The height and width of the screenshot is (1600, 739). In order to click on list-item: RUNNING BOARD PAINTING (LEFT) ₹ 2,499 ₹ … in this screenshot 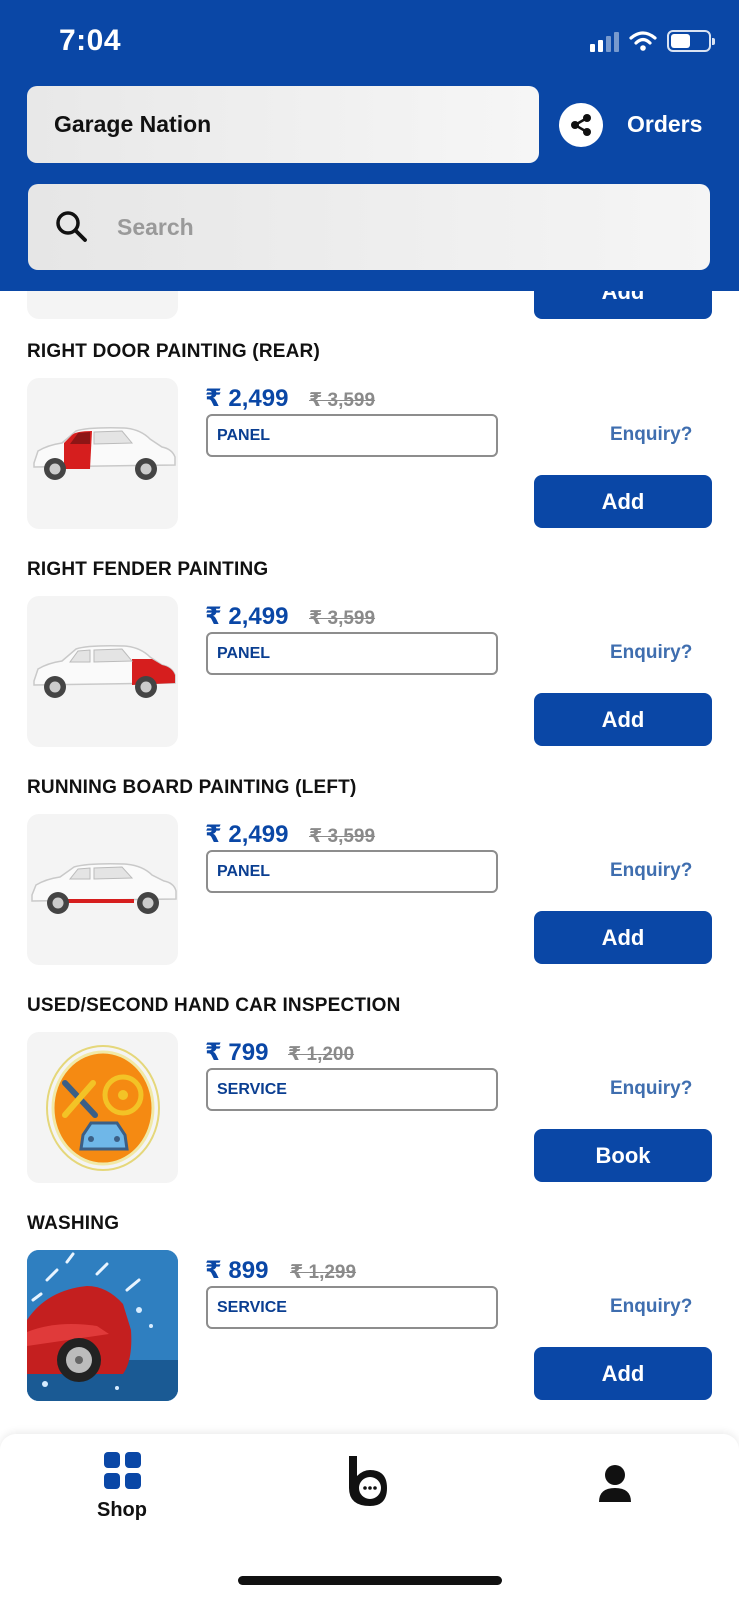, I will do `click(369, 882)`.